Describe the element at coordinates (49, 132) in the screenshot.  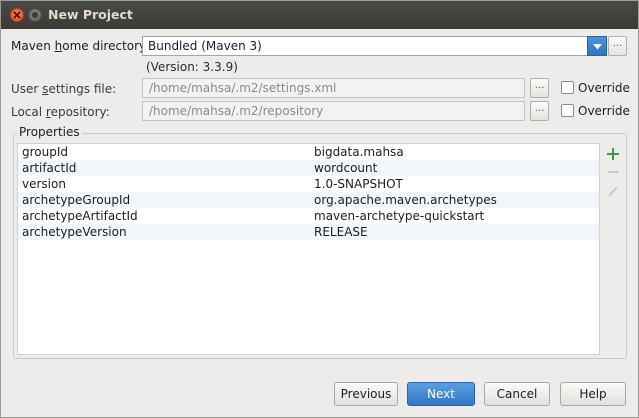
I see `properties-title: Properties` at that location.